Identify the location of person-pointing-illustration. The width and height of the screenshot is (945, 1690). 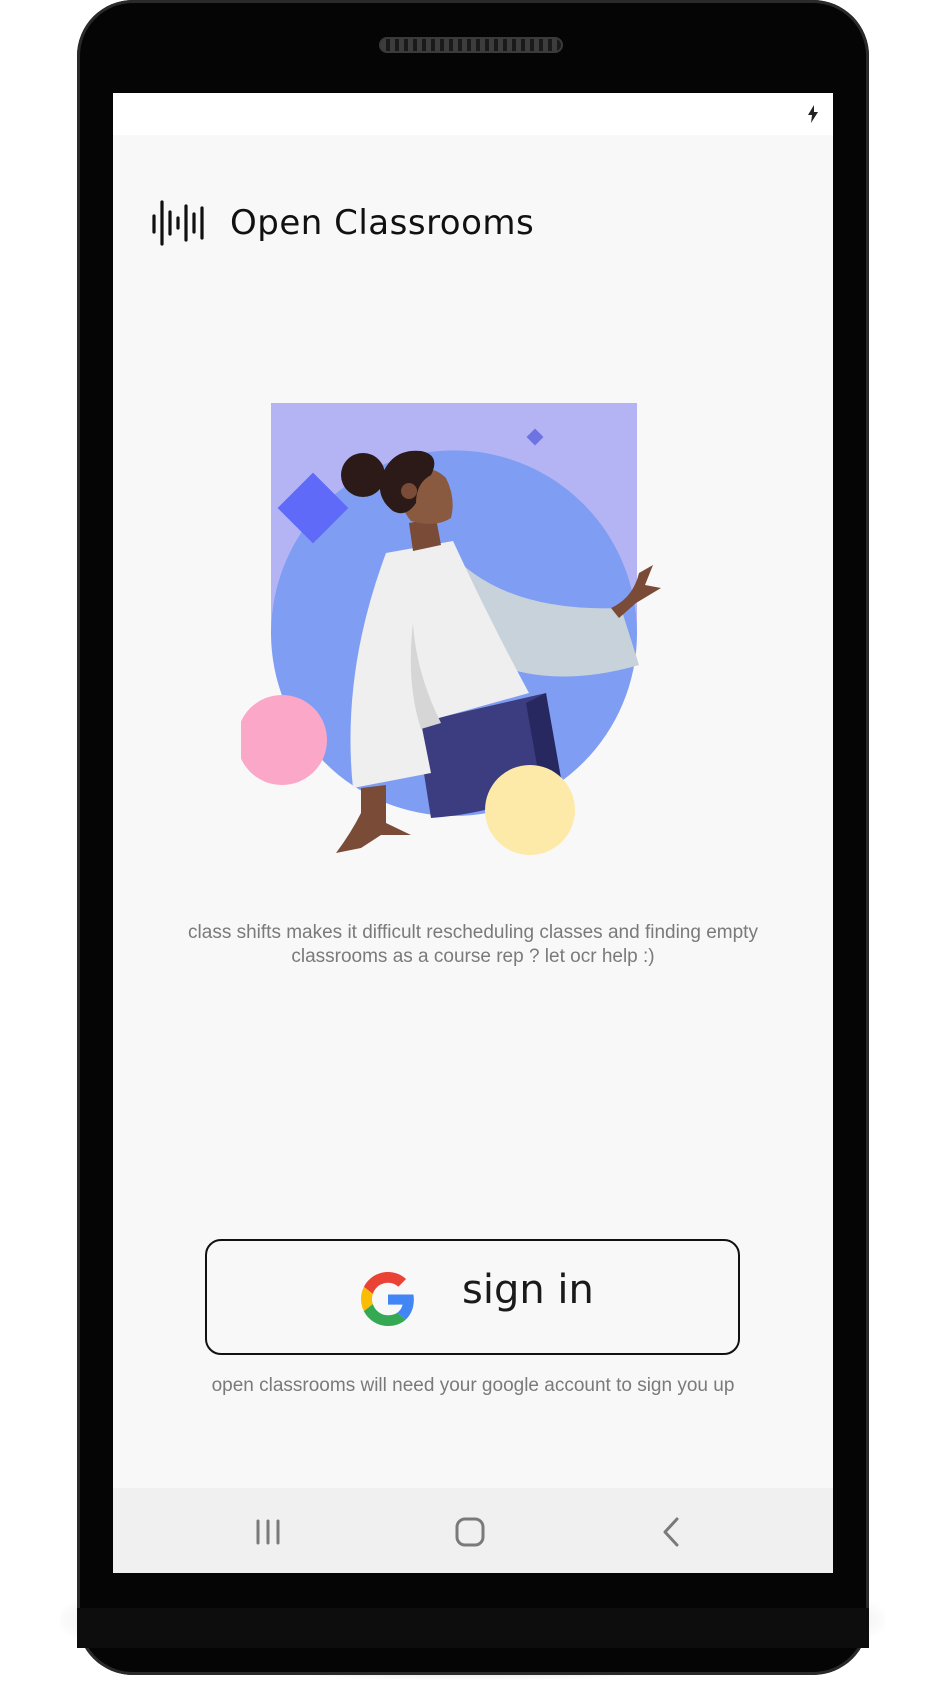
(451, 629).